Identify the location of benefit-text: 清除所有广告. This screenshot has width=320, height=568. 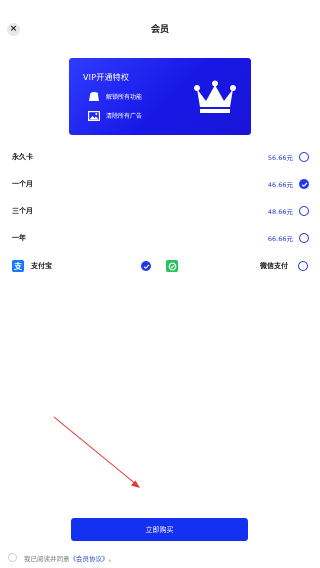
(124, 116).